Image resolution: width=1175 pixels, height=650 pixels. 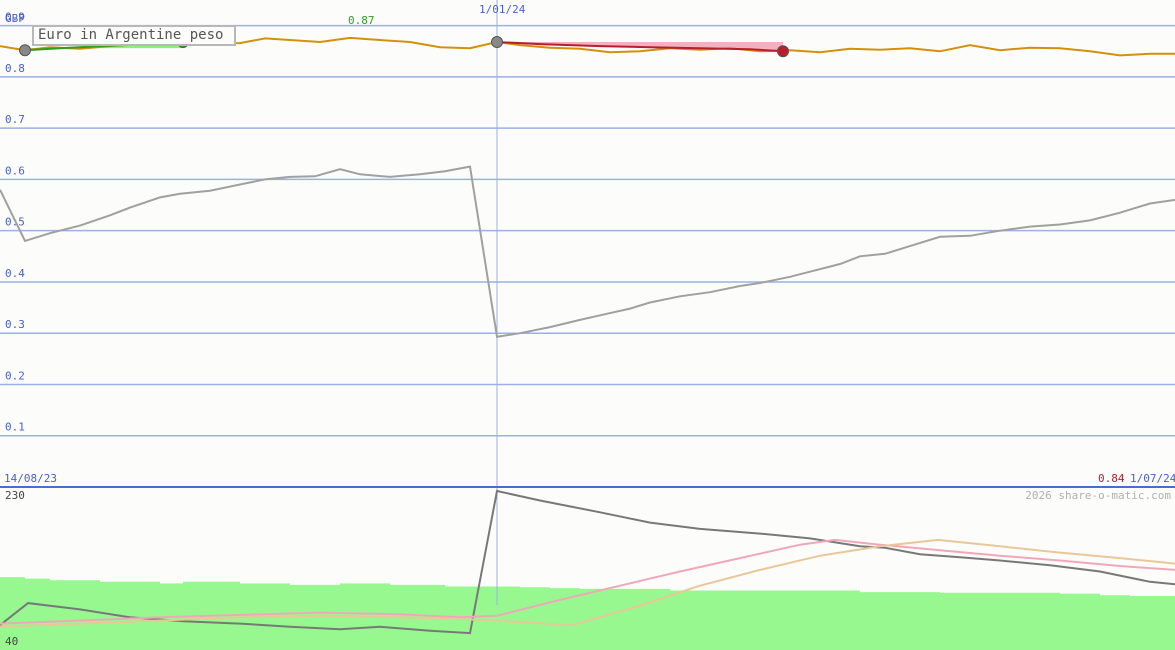 I want to click on y-tick-0.8: 0.8, so click(x=15, y=68).